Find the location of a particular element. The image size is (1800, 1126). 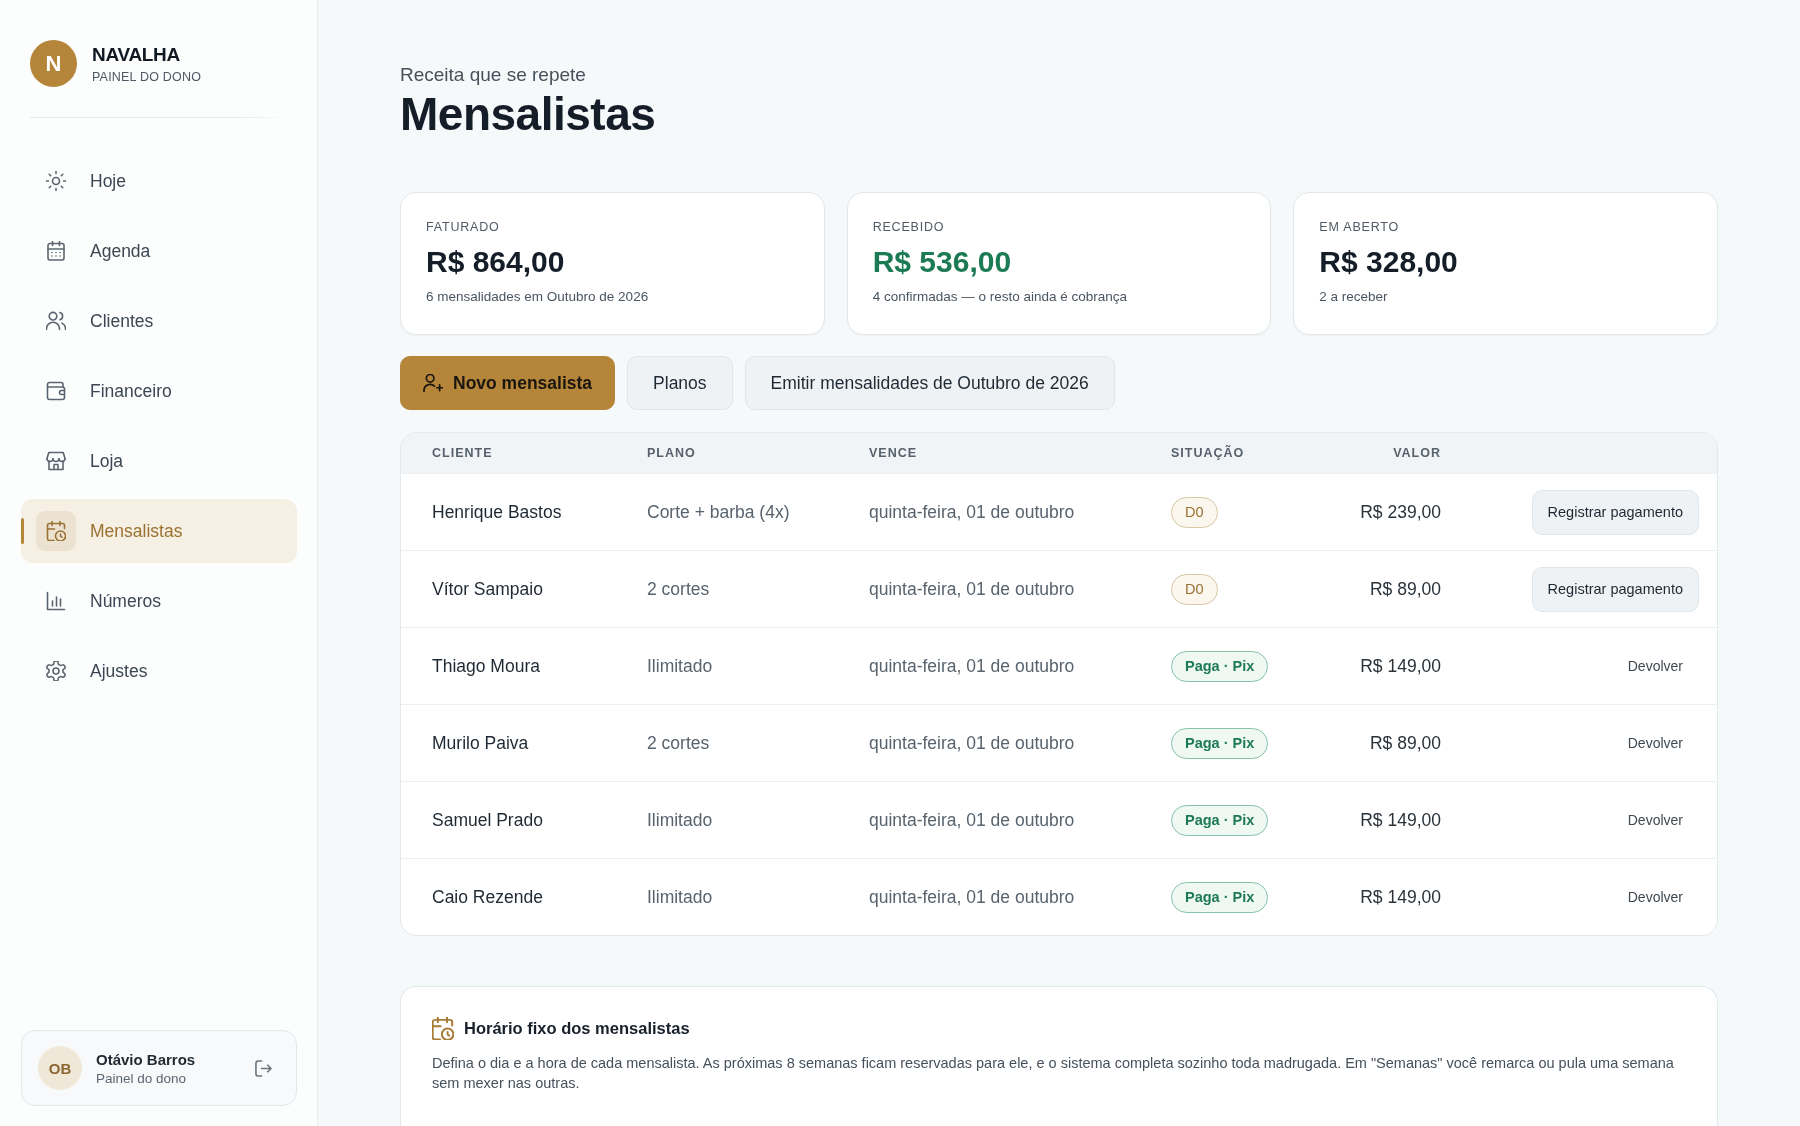

stat-label: EM ABERTO is located at coordinates (1359, 227).